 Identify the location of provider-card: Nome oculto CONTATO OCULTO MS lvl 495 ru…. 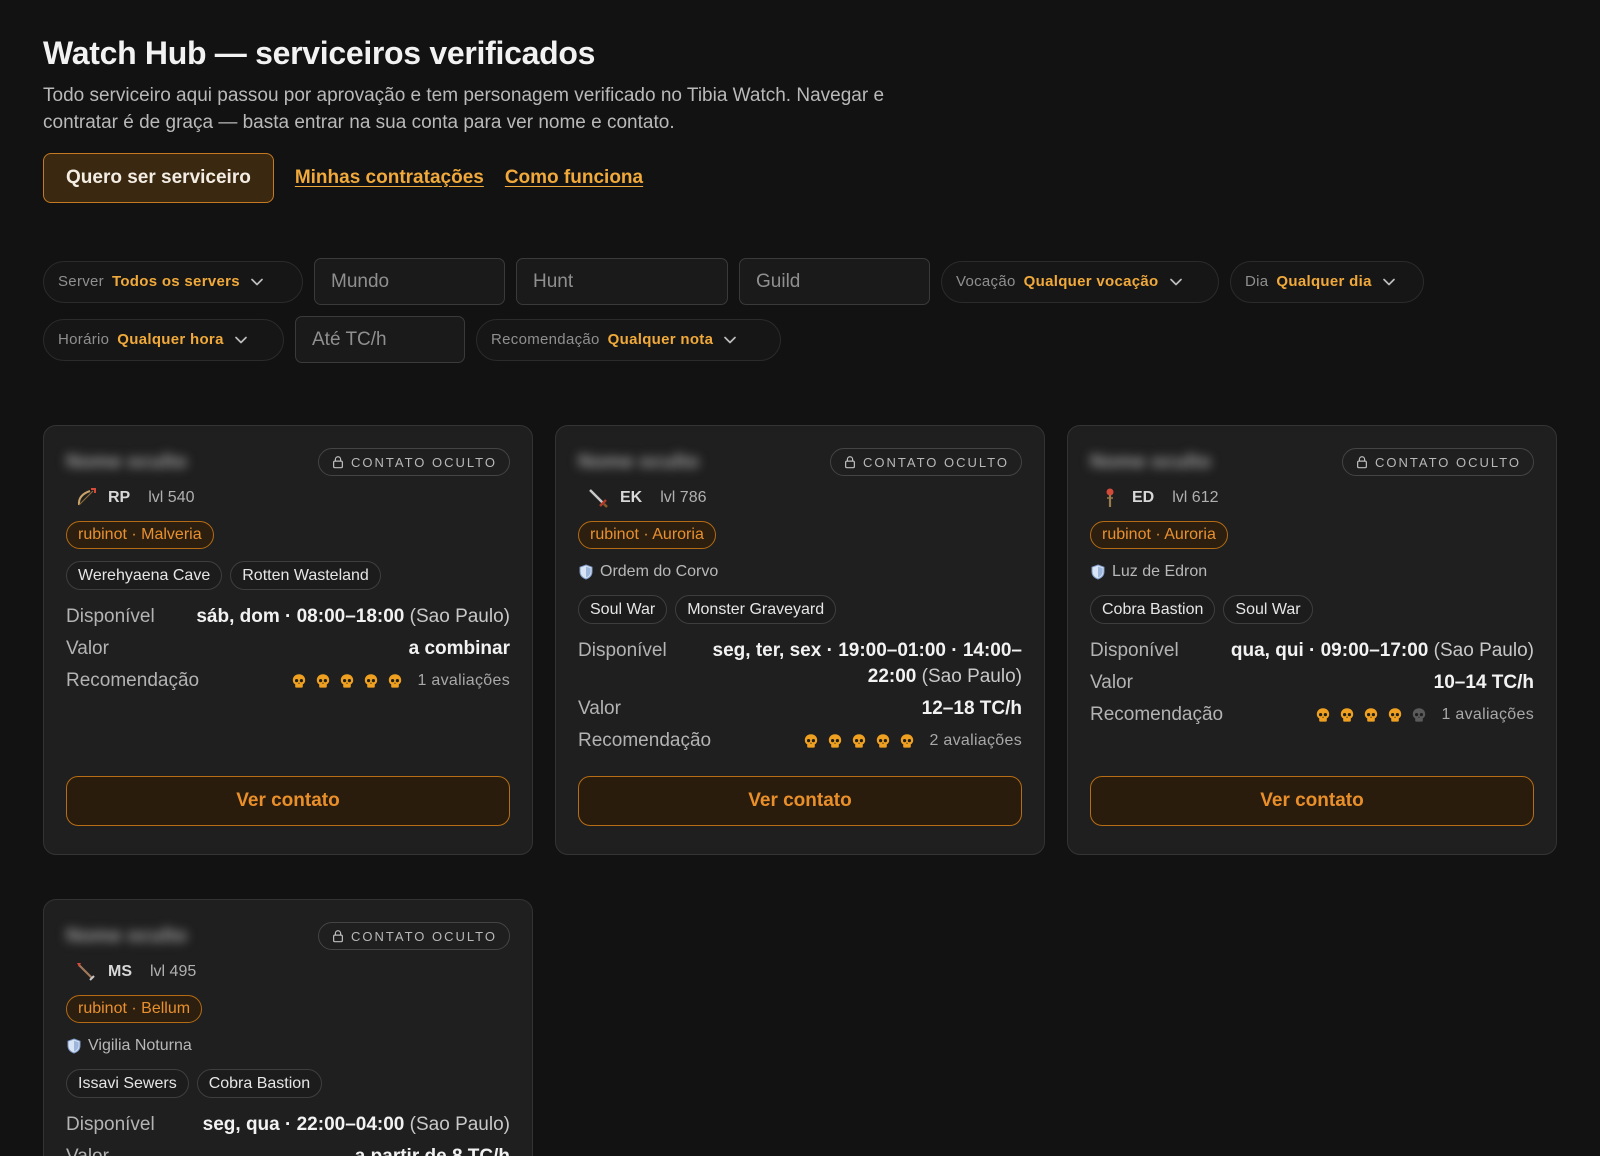
(288, 1027).